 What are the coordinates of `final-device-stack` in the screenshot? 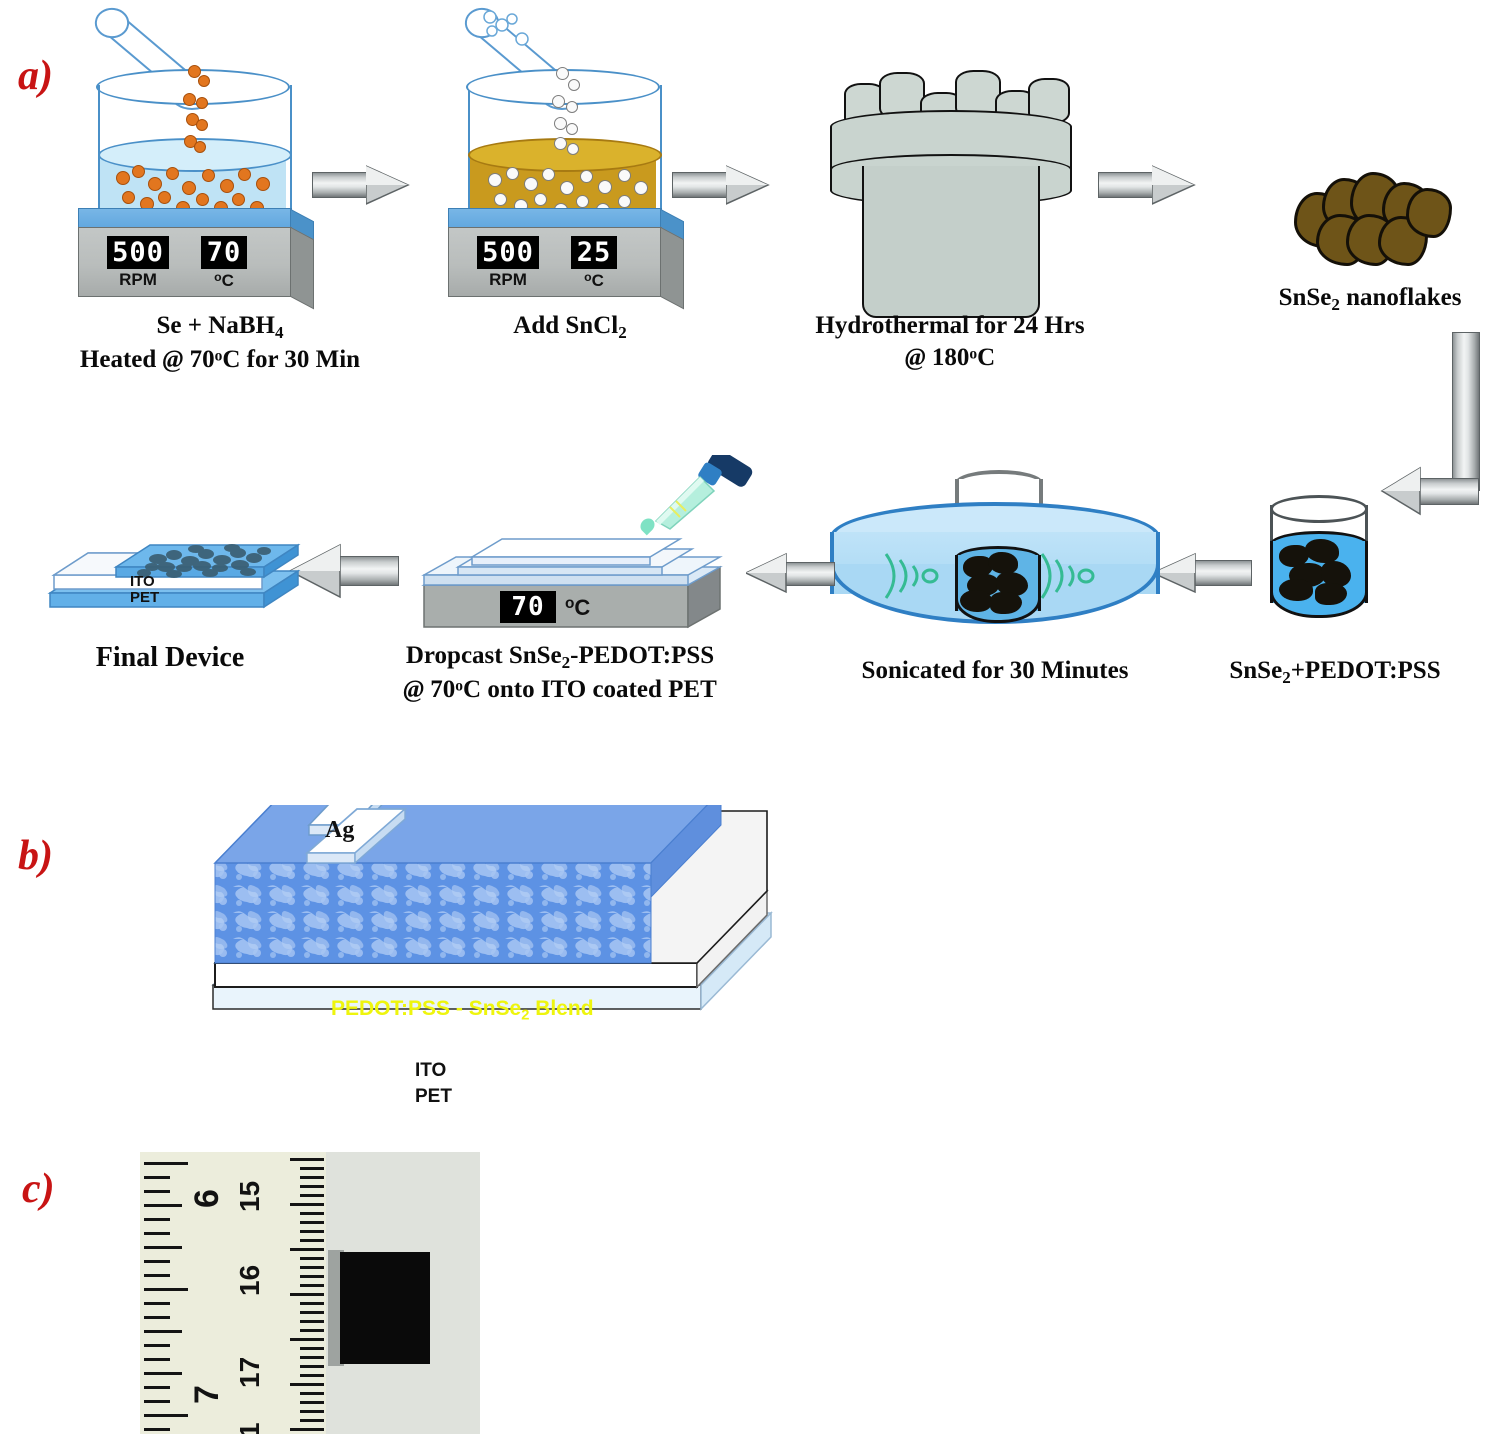 It's located at (174, 576).